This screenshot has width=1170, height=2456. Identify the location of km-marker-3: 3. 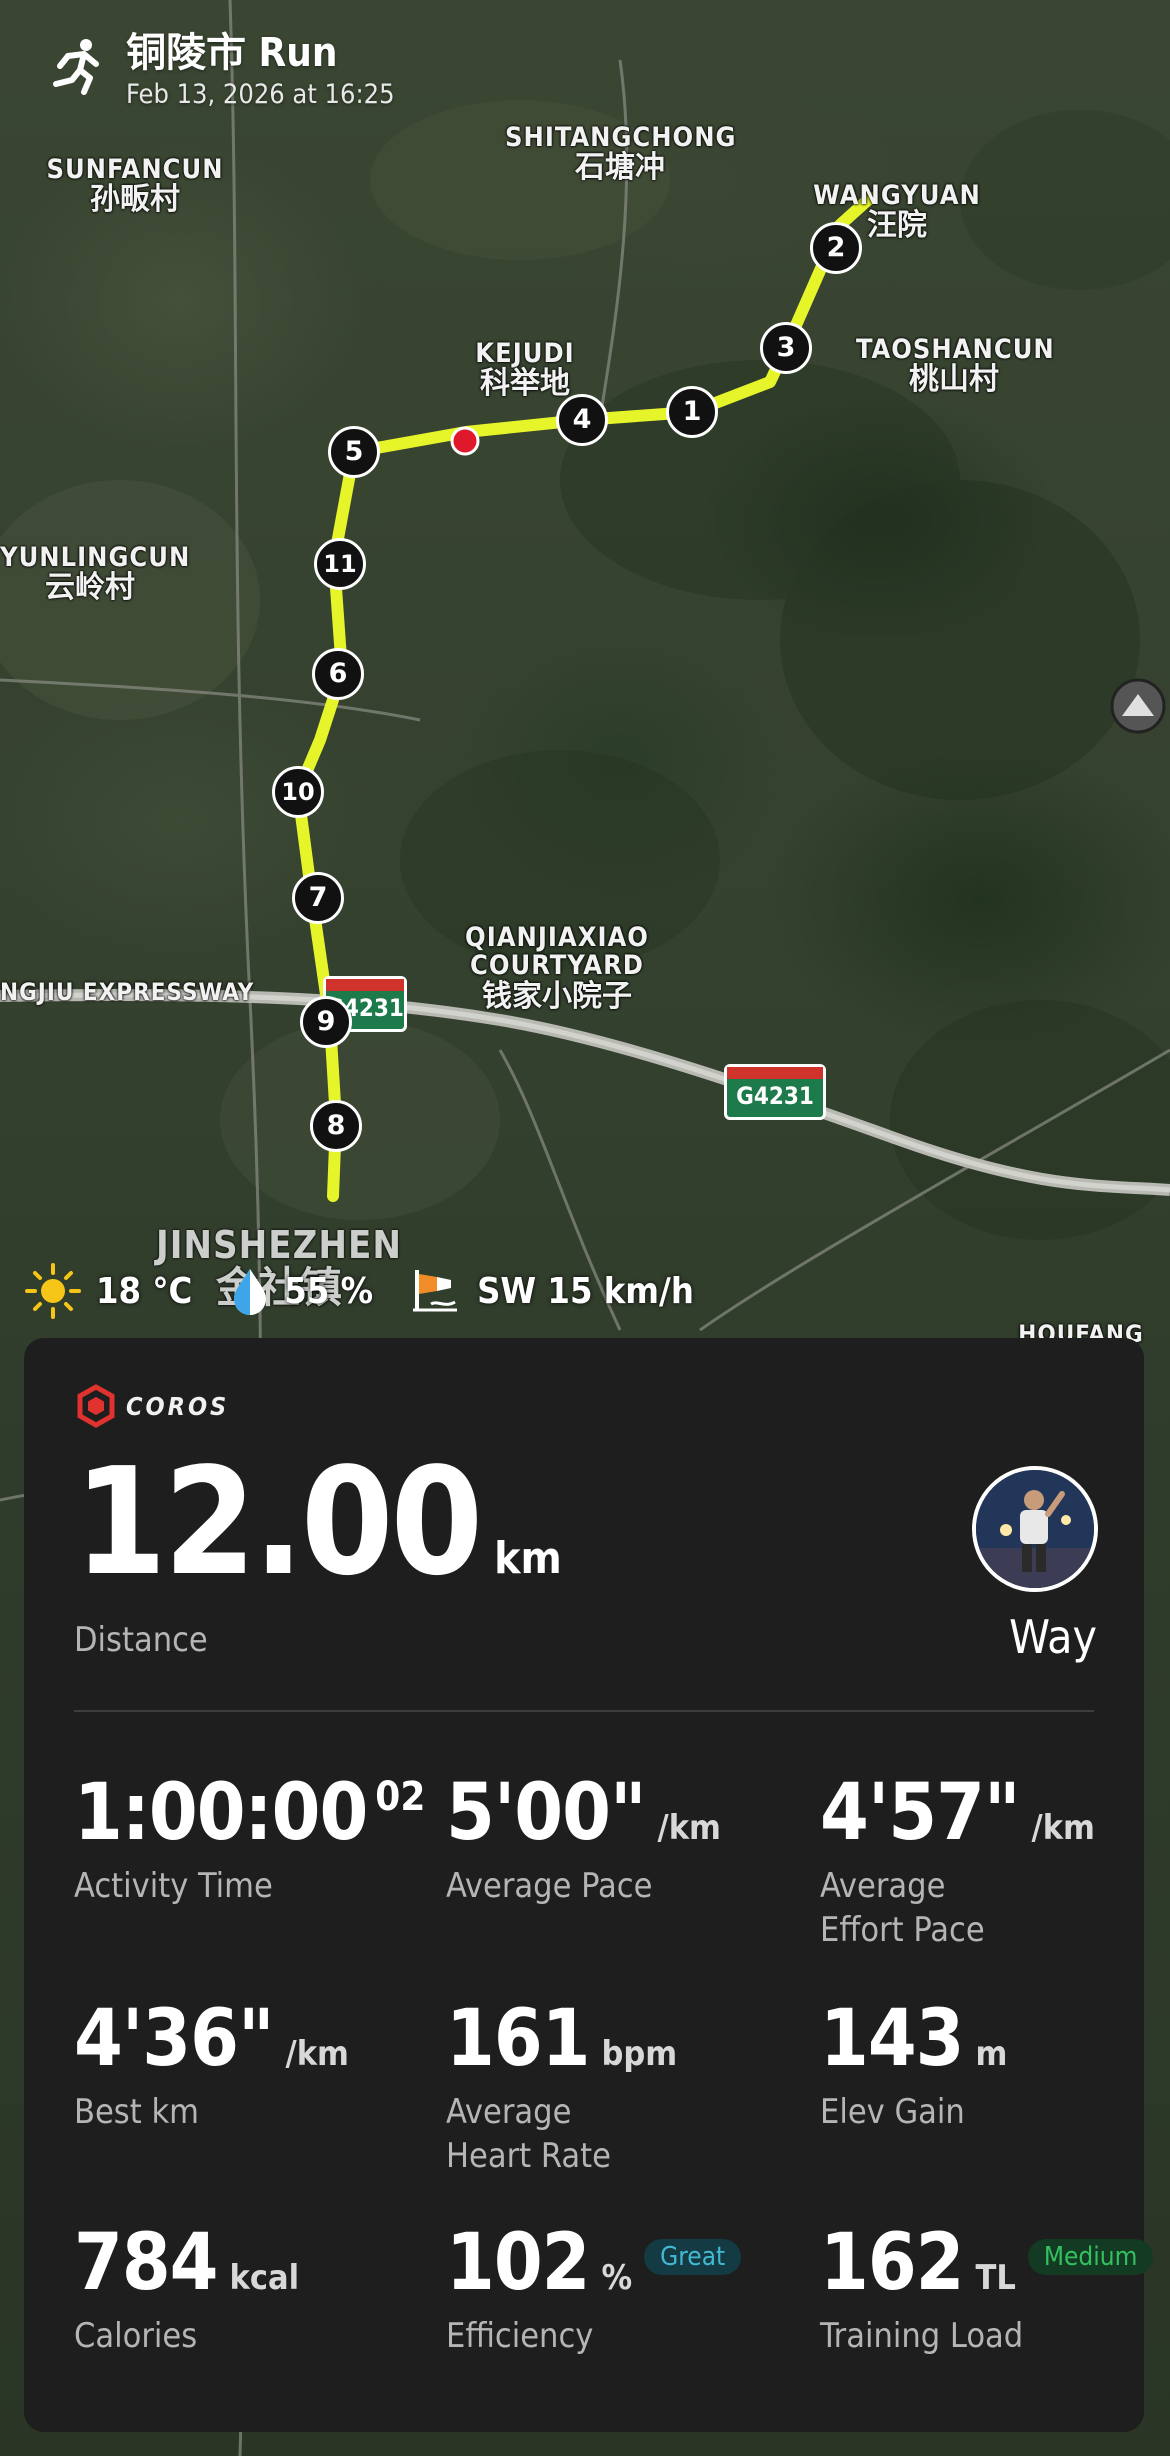
(786, 348).